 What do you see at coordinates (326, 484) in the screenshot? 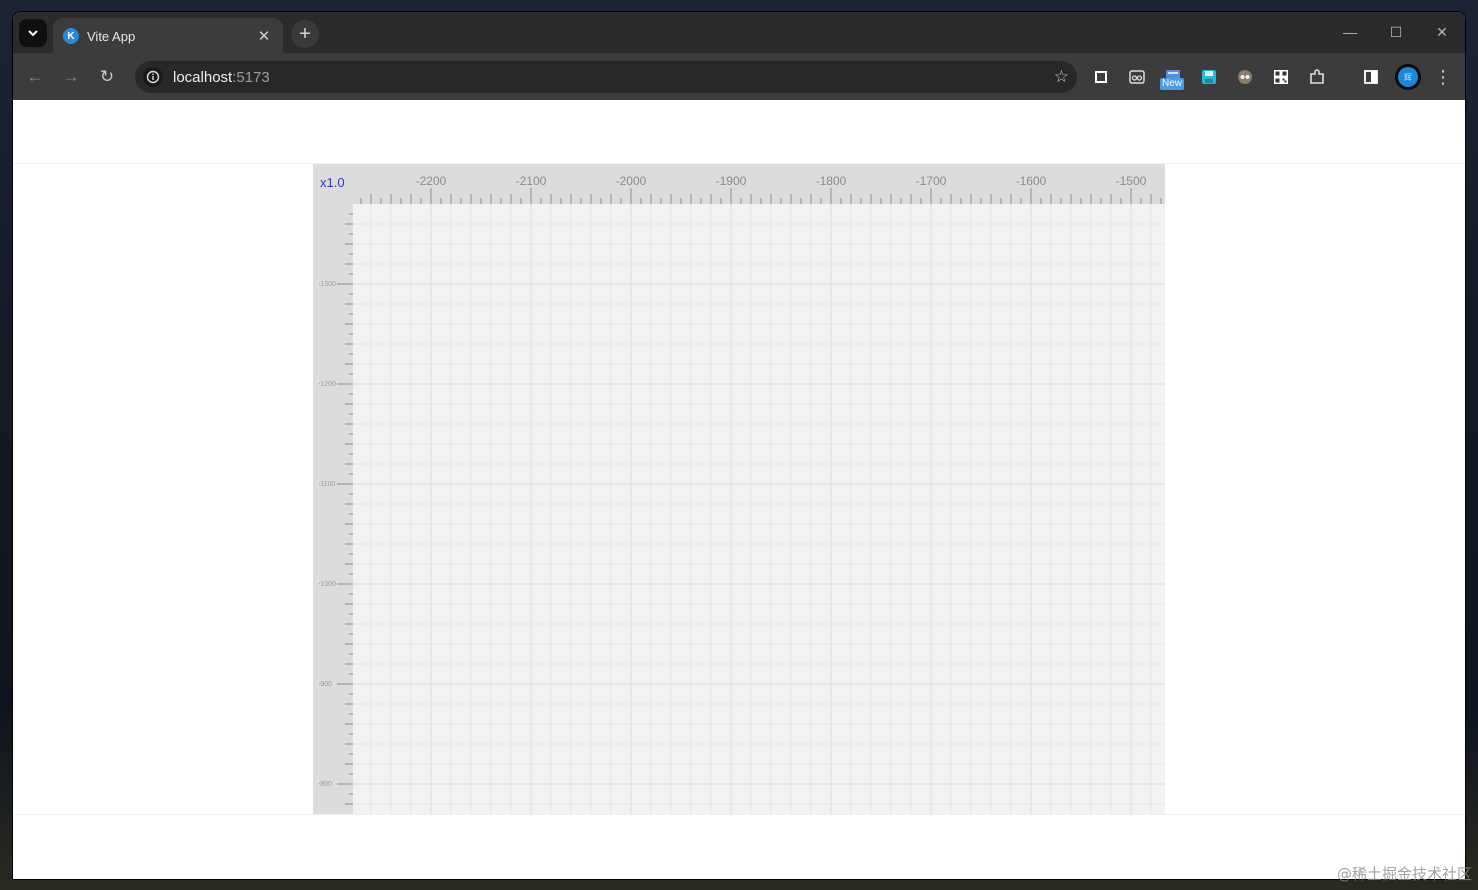
I see `left-tick-label: -1100` at bounding box center [326, 484].